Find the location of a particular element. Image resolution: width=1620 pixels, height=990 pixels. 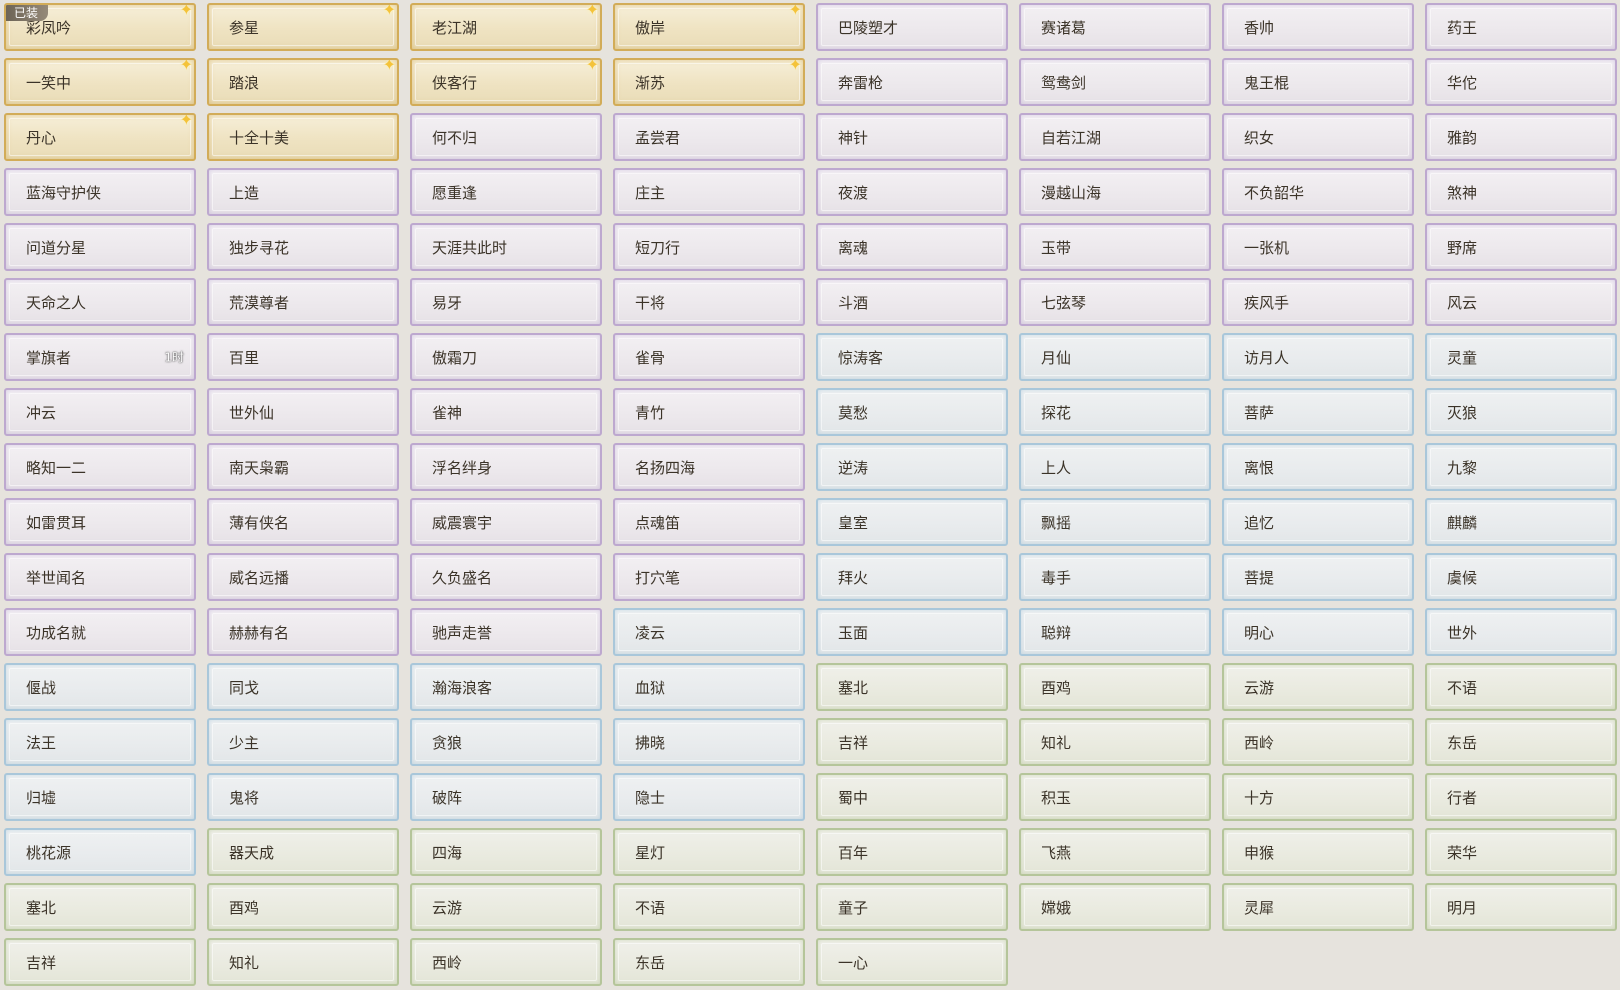

title-card: 嫦娥 is located at coordinates (1115, 907).